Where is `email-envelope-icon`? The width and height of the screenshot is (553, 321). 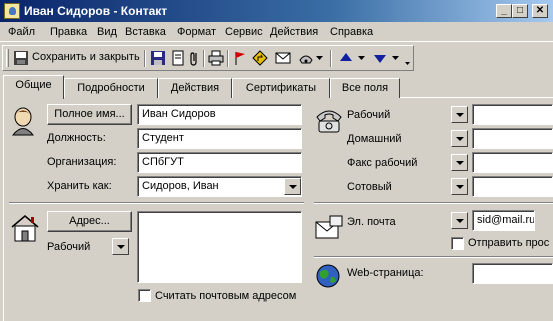 email-envelope-icon is located at coordinates (329, 227).